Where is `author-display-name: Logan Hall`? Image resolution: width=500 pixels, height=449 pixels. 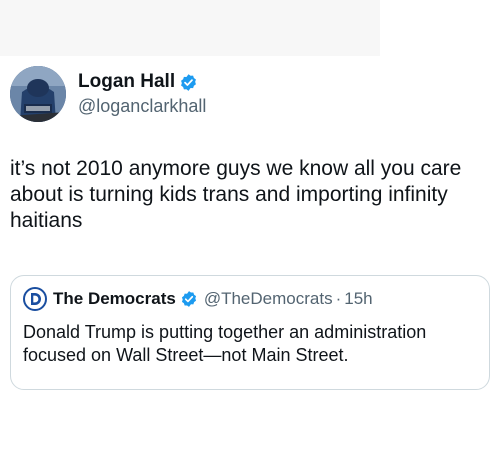
author-display-name: Logan Hall is located at coordinates (126, 82).